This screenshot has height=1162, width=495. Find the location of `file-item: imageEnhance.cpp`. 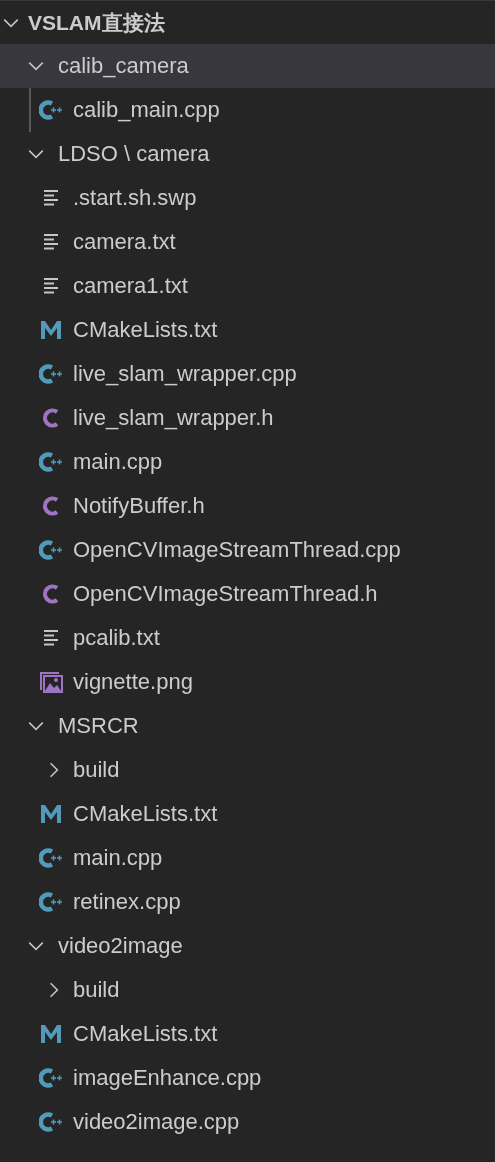

file-item: imageEnhance.cpp is located at coordinates (247, 1078).